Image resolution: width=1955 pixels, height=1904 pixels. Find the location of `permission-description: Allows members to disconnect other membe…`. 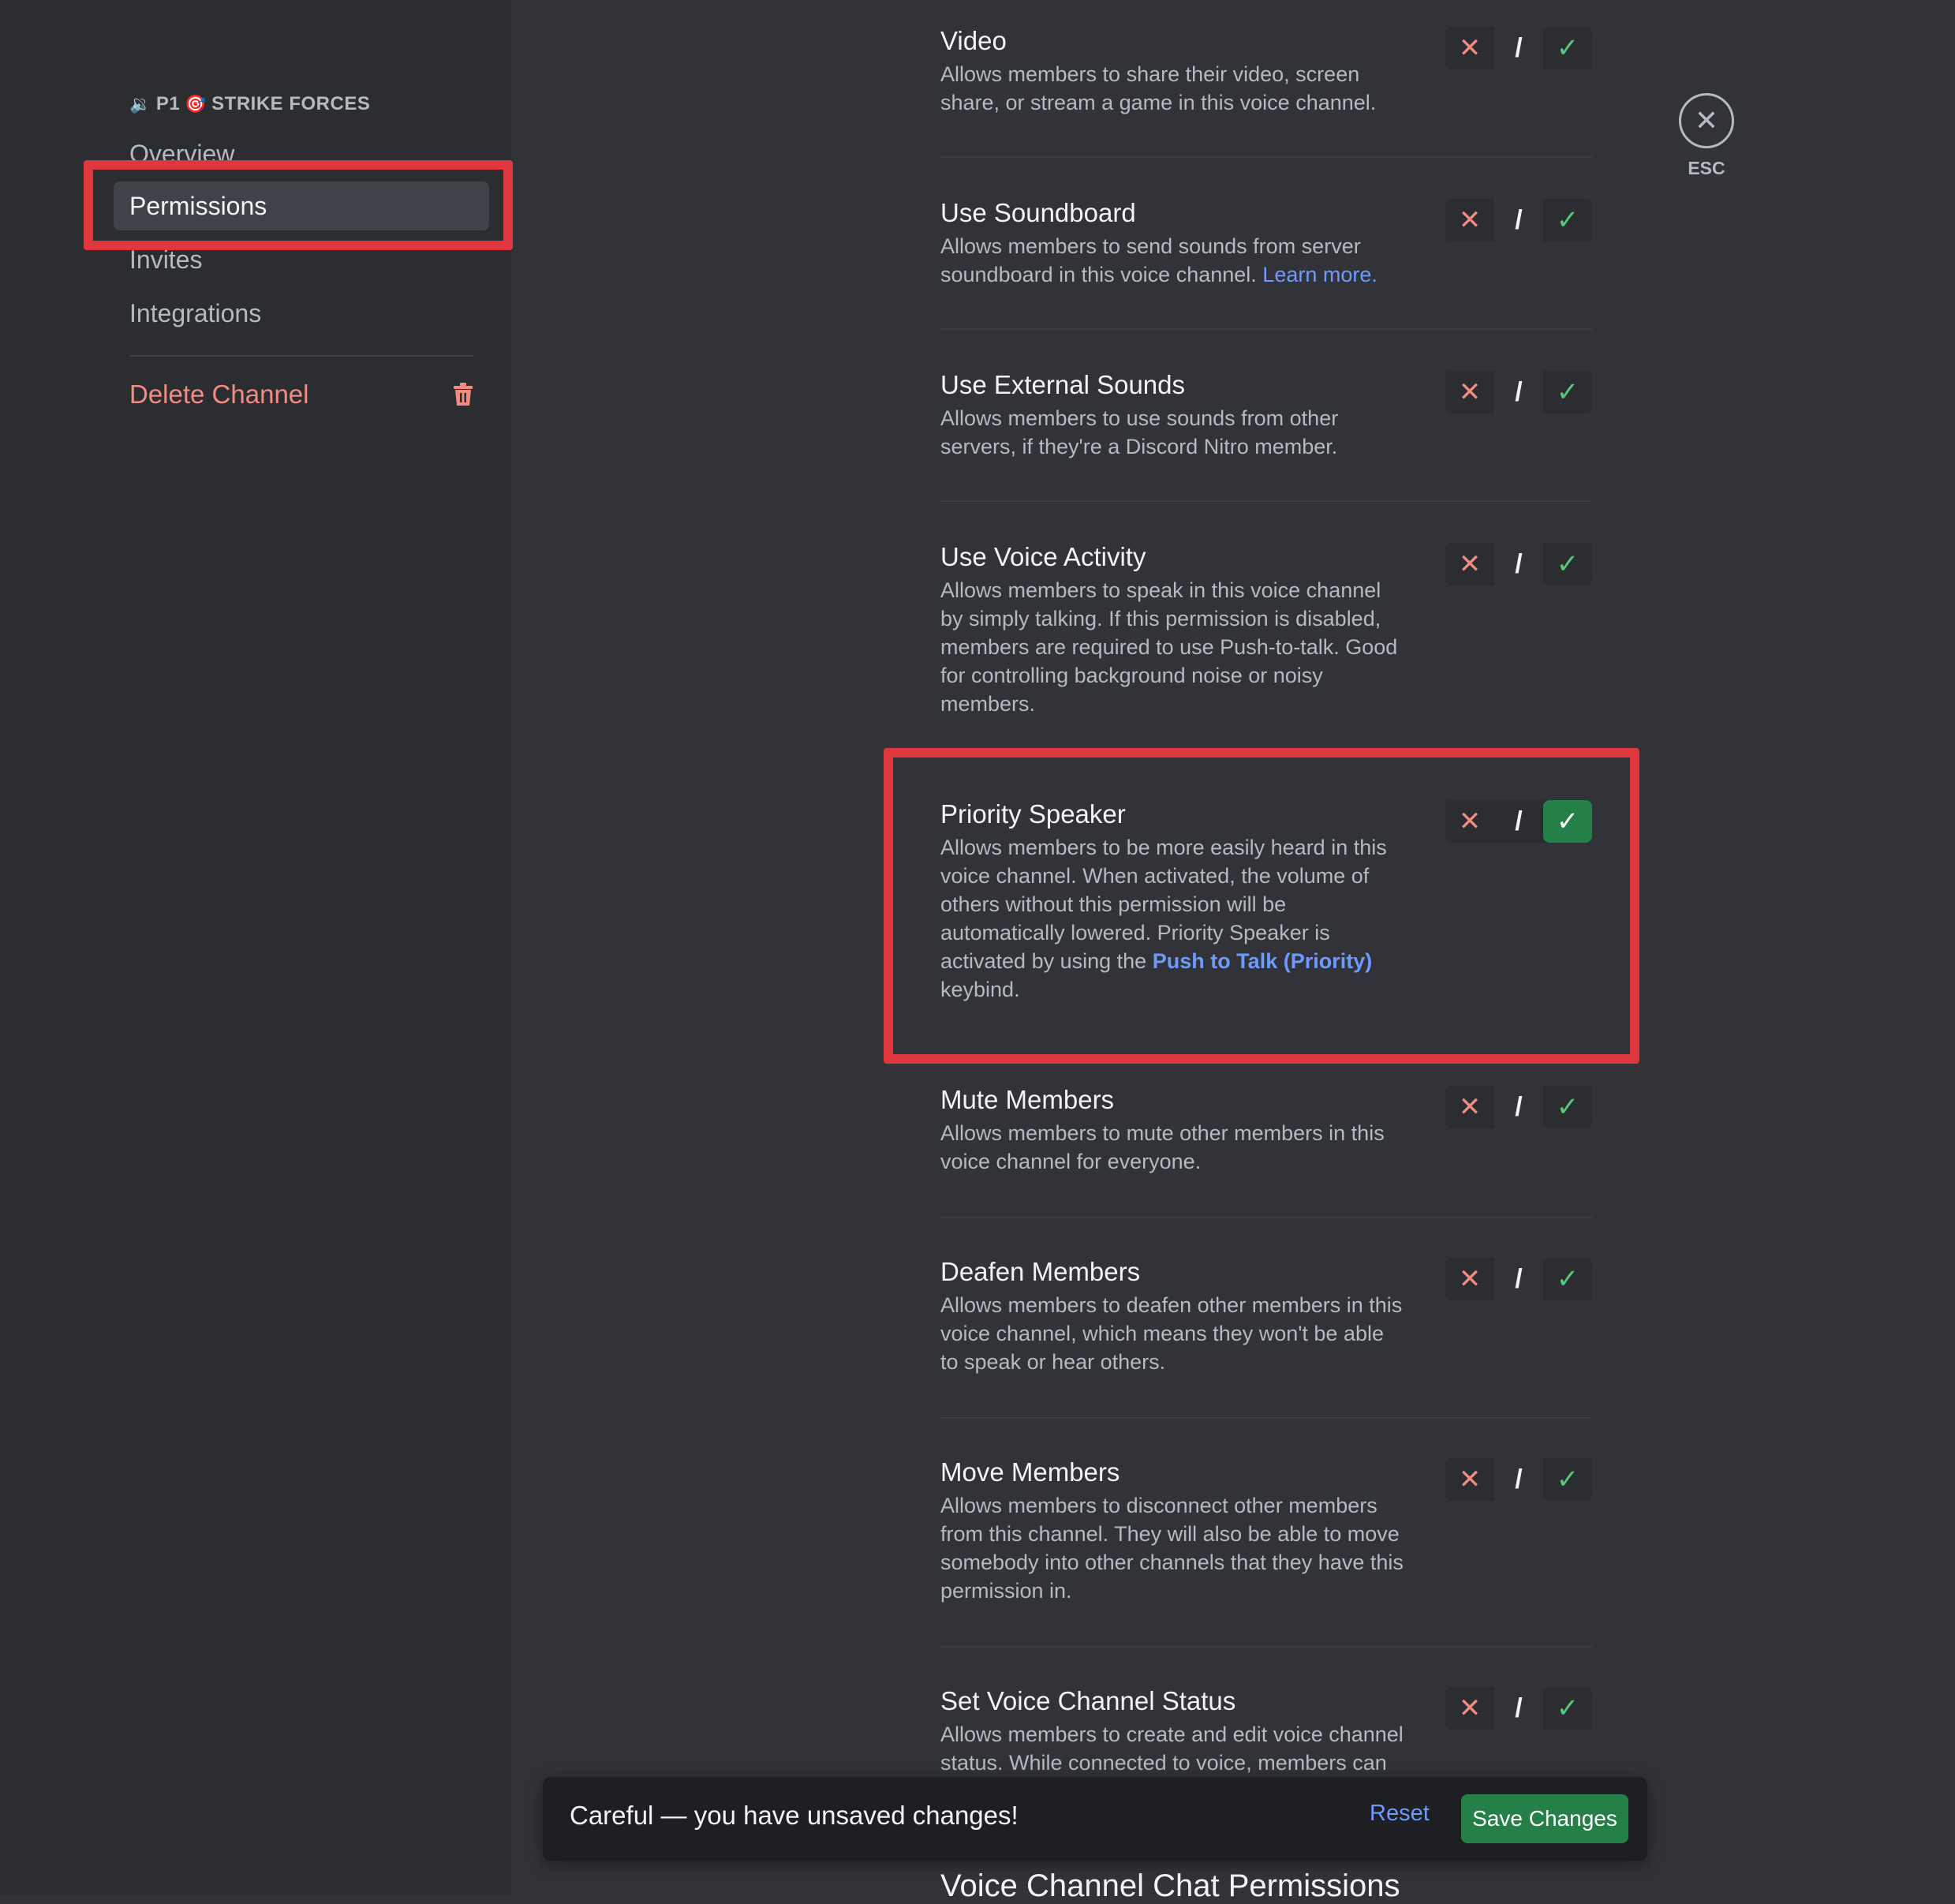

permission-description: Allows members to disconnect other membe… is located at coordinates (1172, 1548).